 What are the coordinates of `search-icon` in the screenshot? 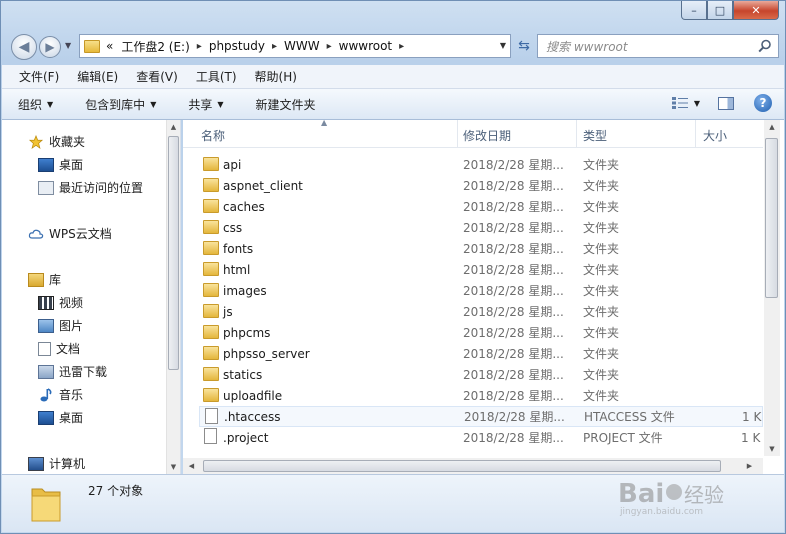 It's located at (765, 46).